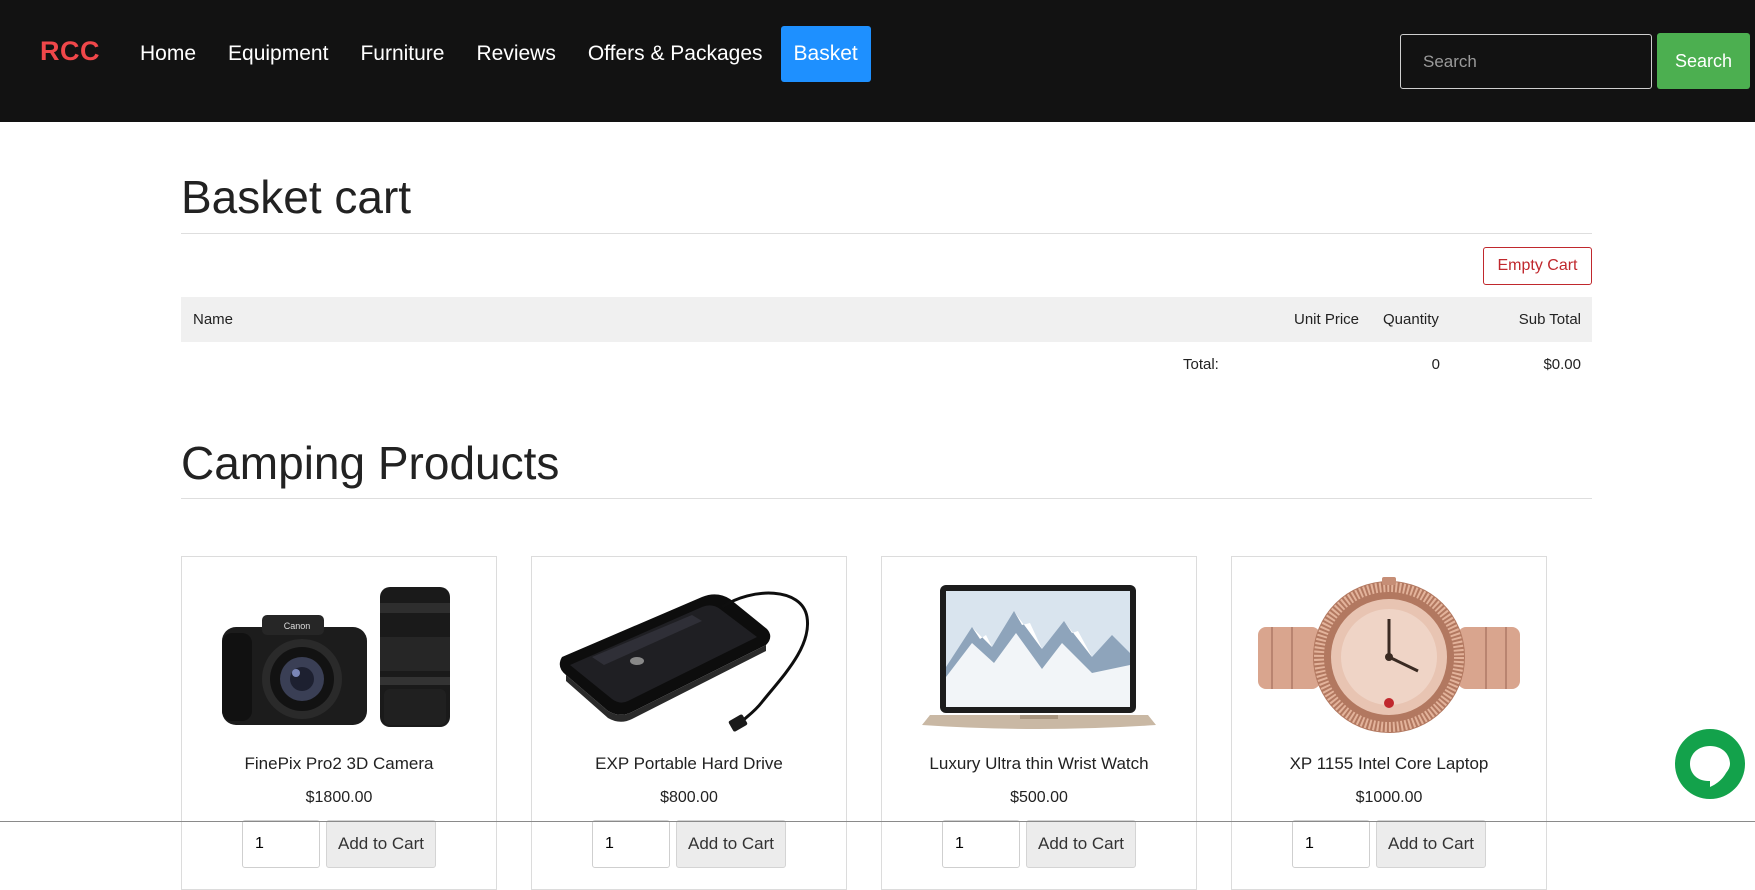  I want to click on nav-link-furniture: Furniture, so click(402, 54).